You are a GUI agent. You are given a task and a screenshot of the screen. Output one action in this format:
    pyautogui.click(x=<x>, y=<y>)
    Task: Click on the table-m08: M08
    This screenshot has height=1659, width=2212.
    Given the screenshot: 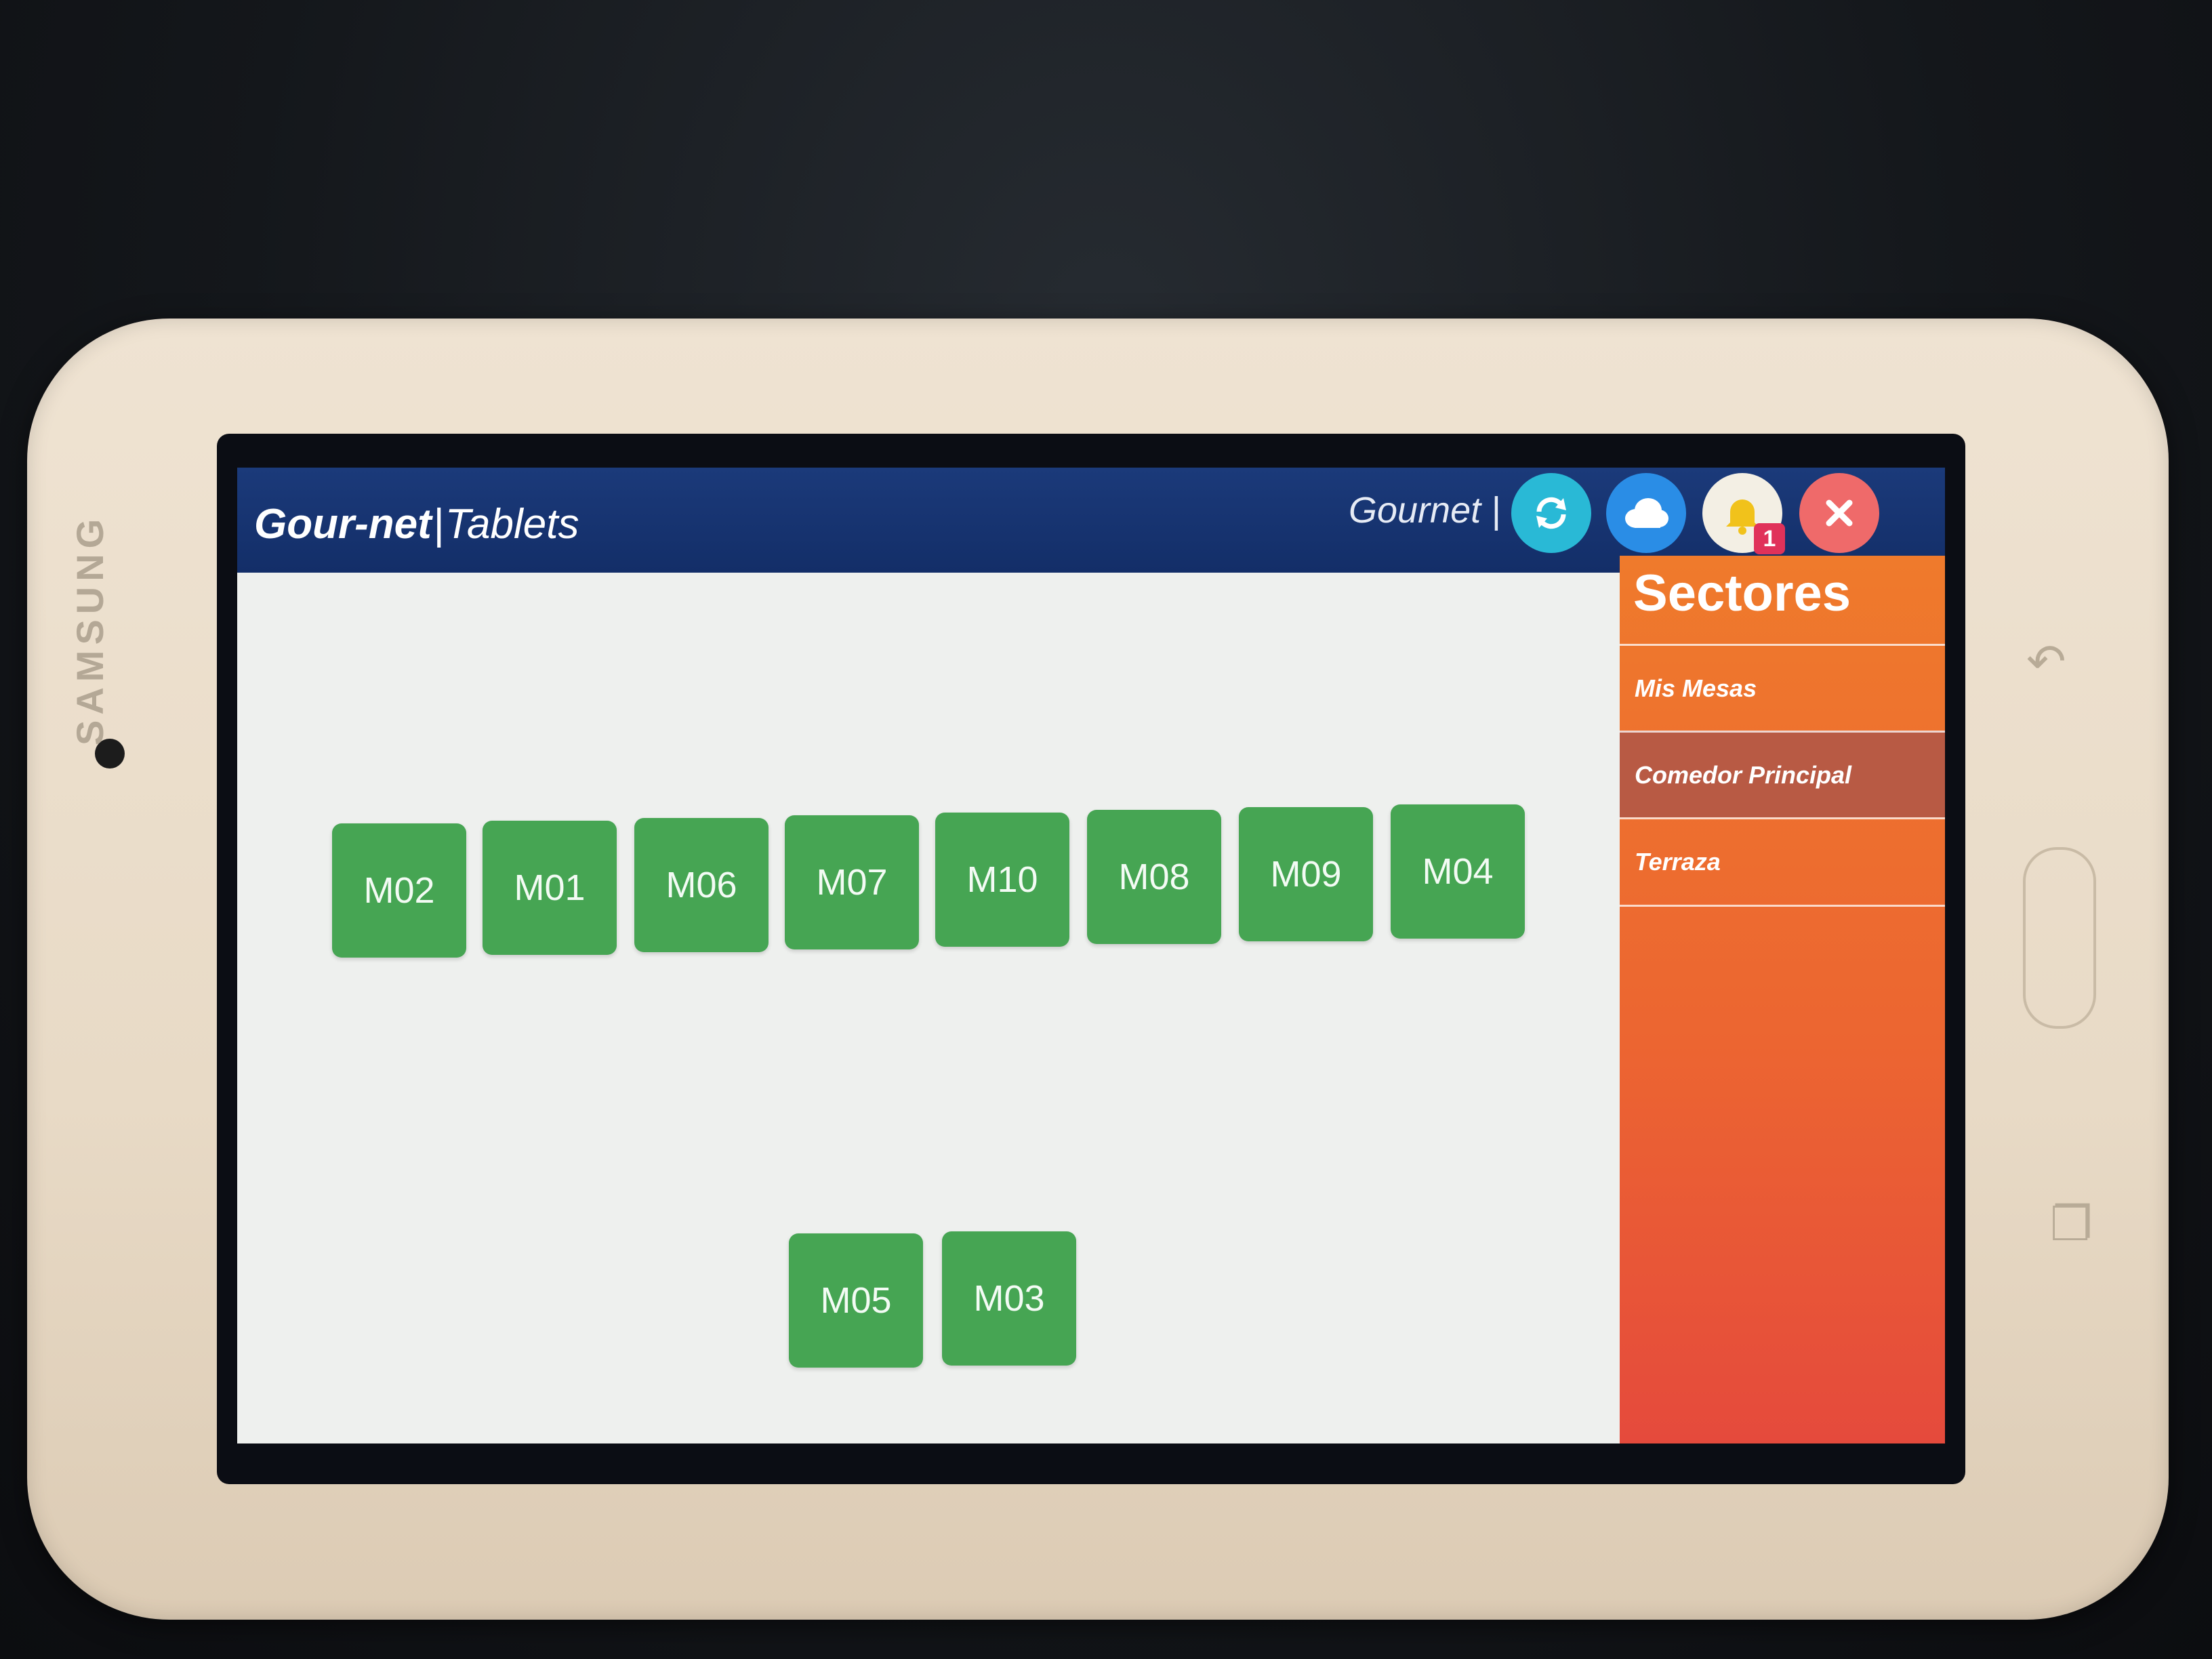 What is the action you would take?
    pyautogui.click(x=1154, y=877)
    